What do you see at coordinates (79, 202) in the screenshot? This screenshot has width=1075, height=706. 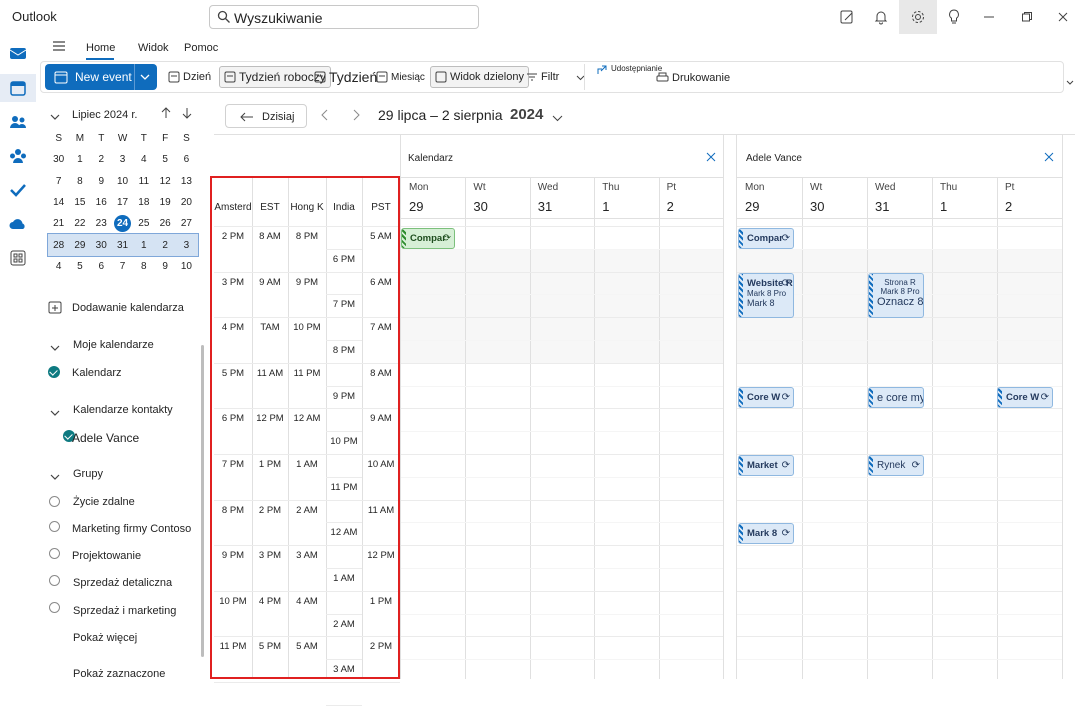 I see `mini-cal-day: 15` at bounding box center [79, 202].